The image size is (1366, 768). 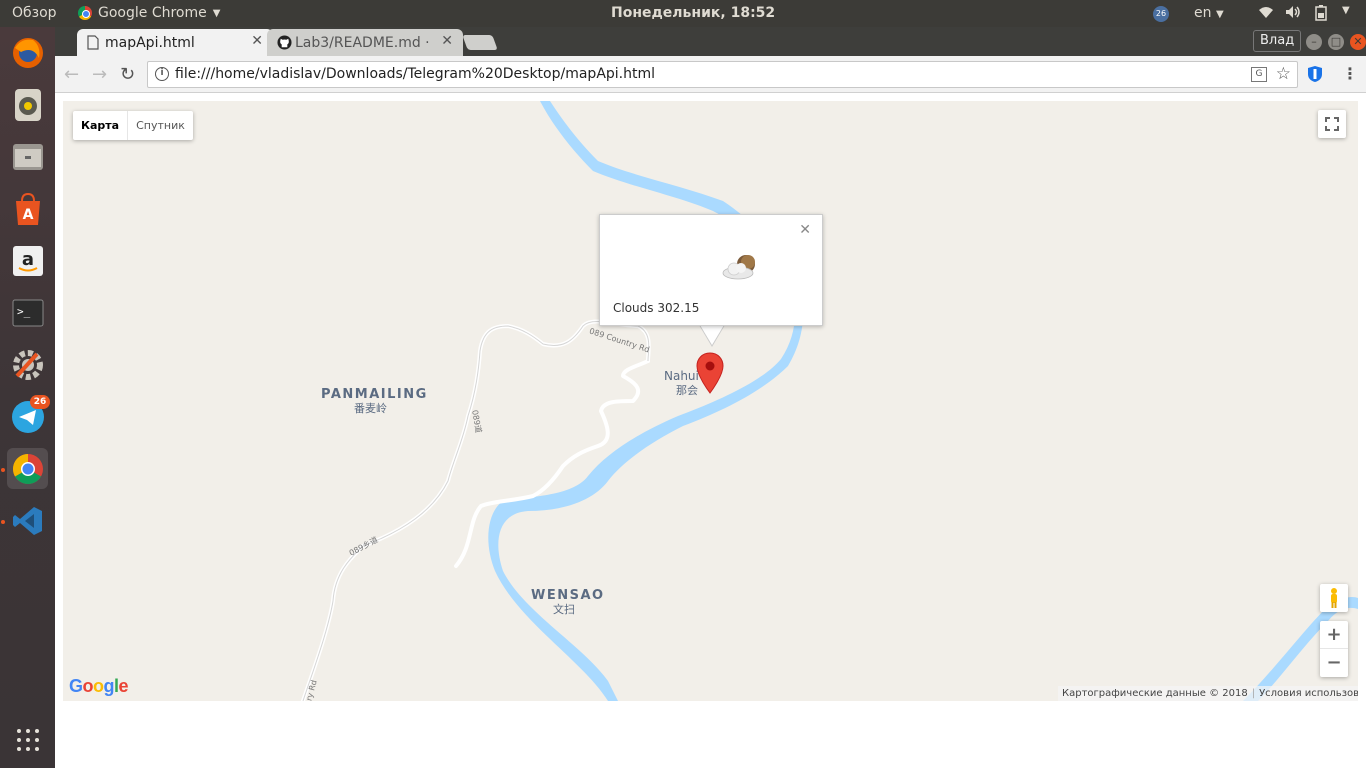 What do you see at coordinates (152, 13) in the screenshot?
I see `app-menu-label: Google Chrome` at bounding box center [152, 13].